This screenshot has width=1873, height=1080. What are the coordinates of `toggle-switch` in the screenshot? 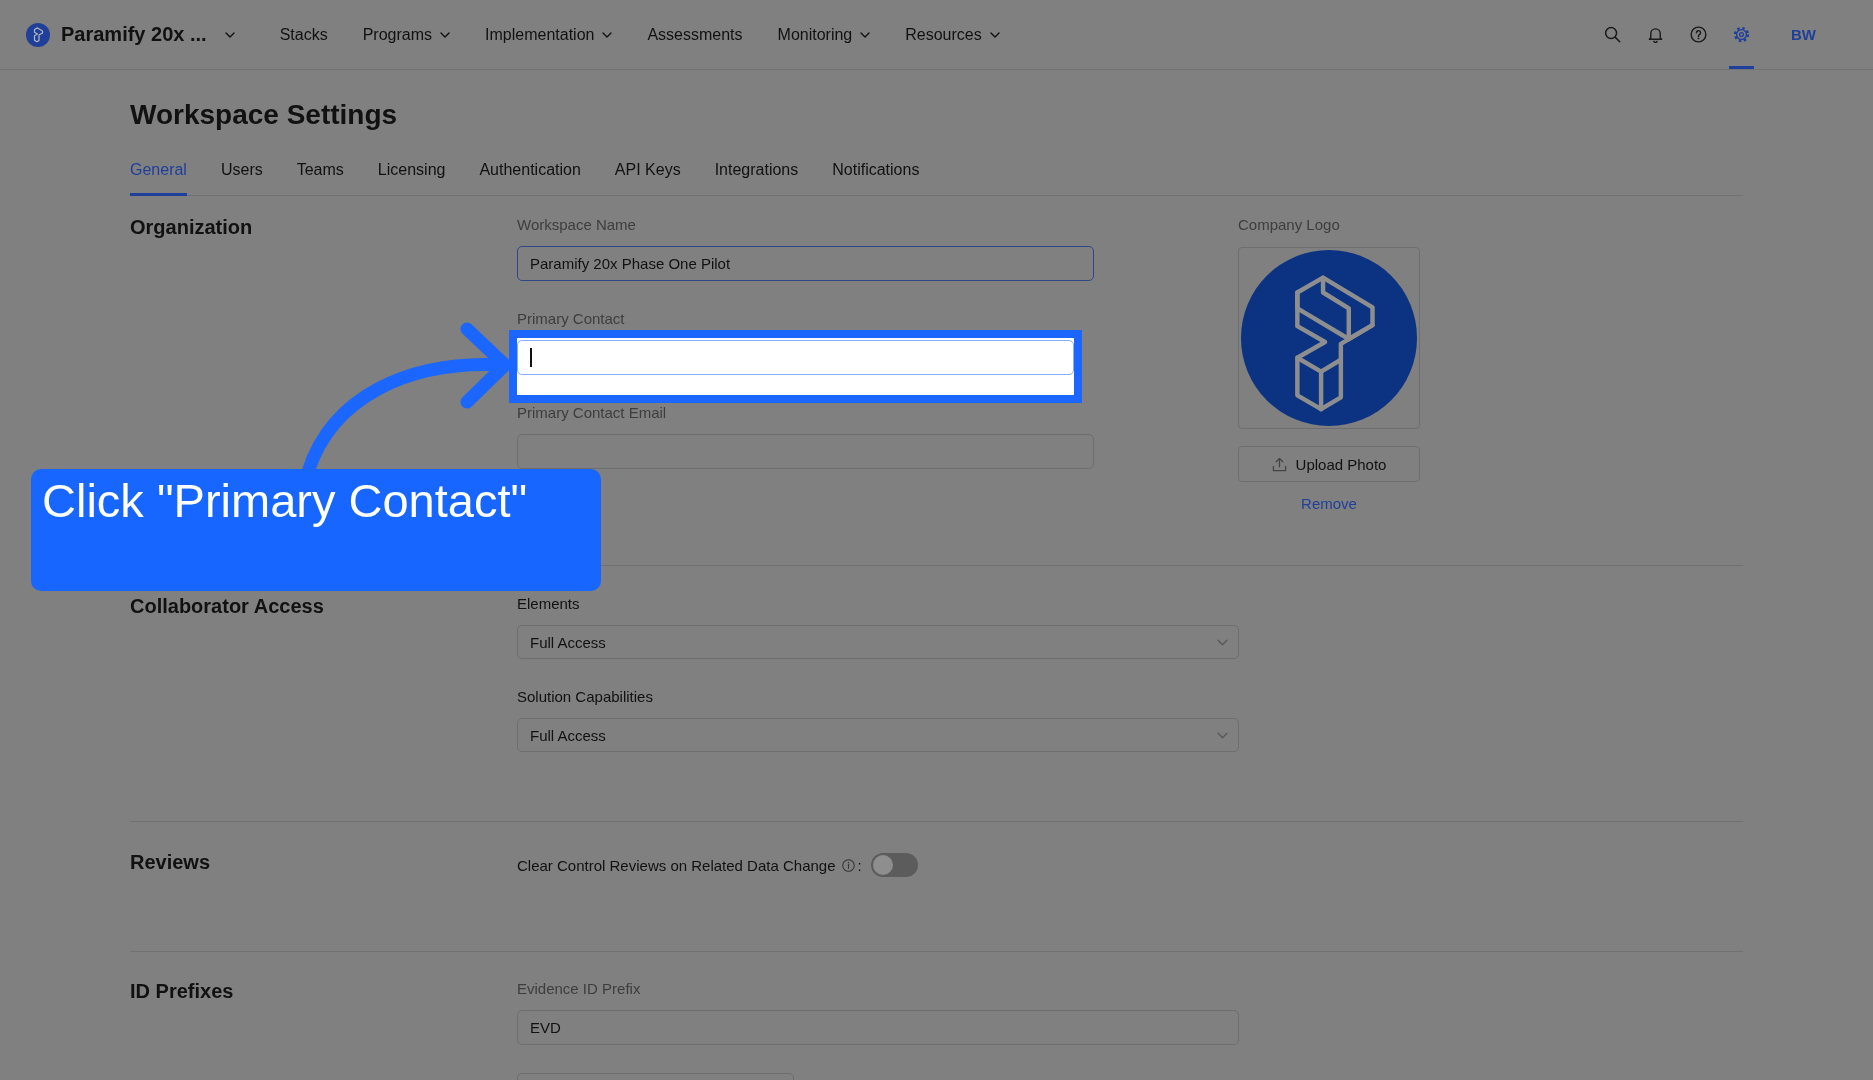 It's located at (894, 865).